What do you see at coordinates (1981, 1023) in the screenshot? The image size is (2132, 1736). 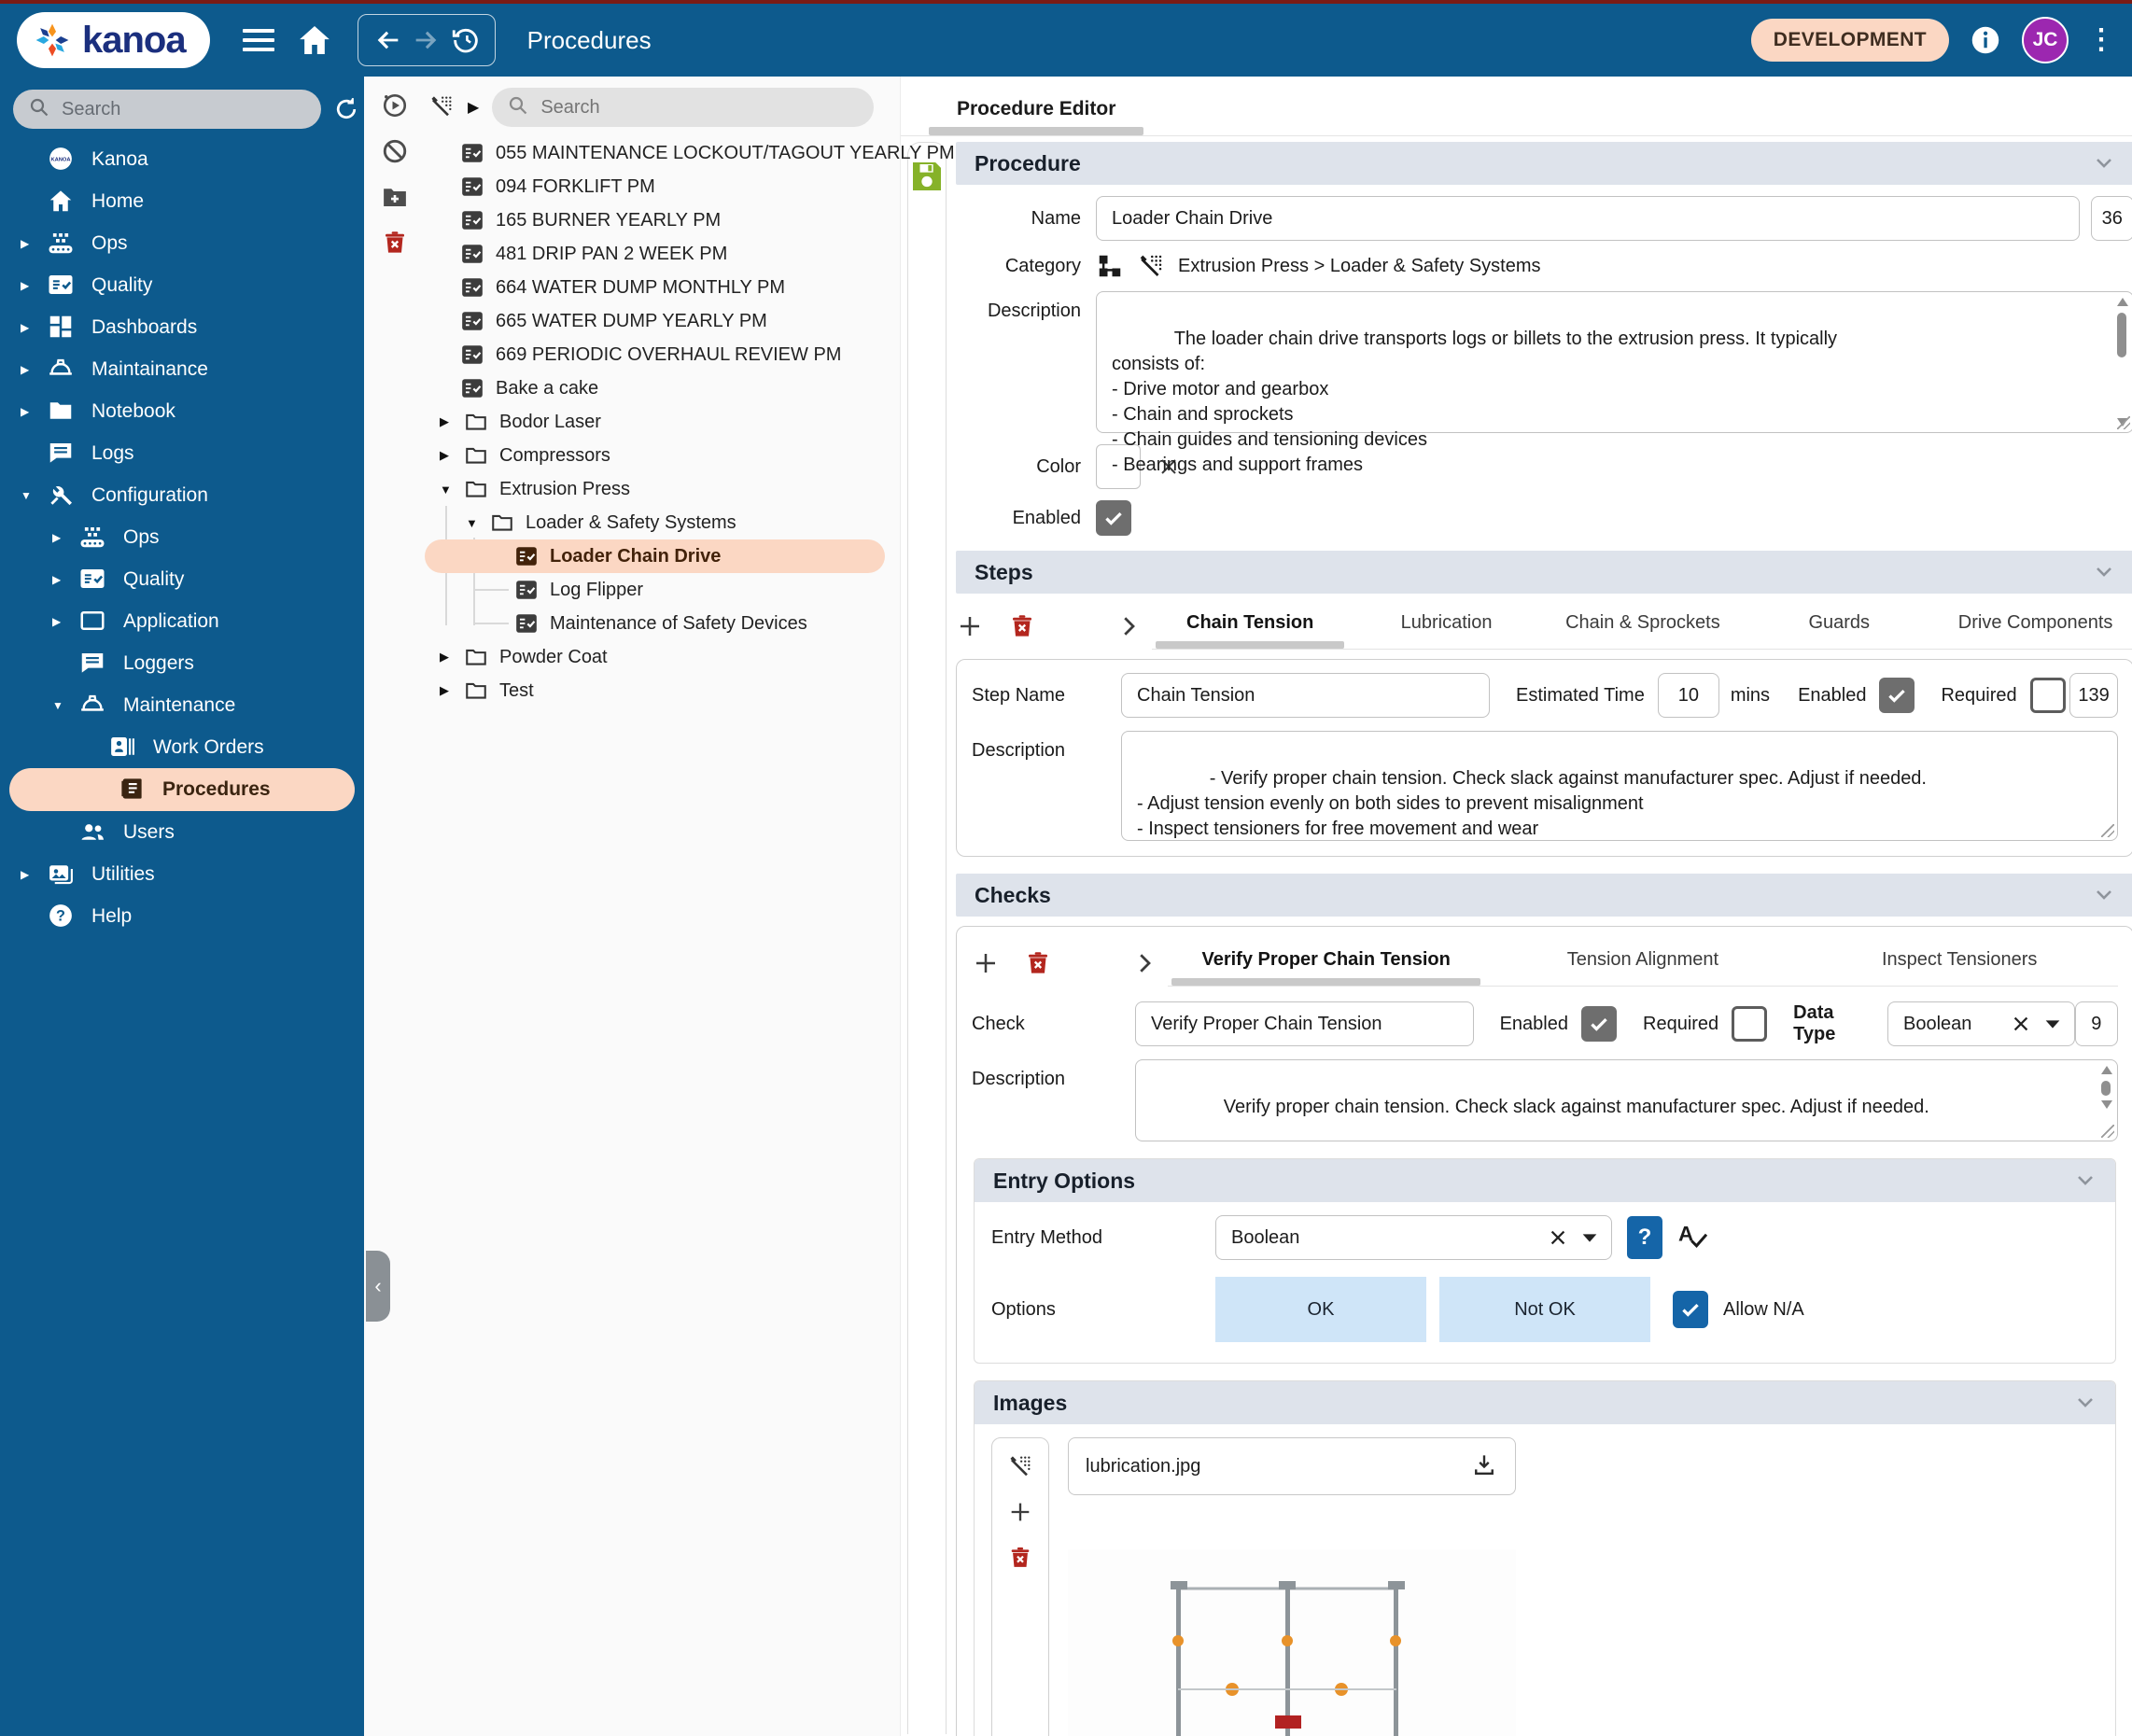 I see `data-type-select: Boolean` at bounding box center [1981, 1023].